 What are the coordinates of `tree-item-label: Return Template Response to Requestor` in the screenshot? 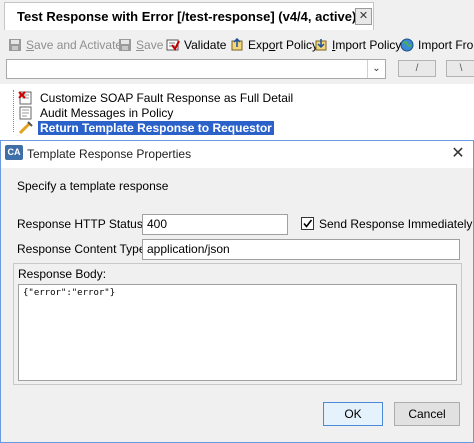 It's located at (156, 127).